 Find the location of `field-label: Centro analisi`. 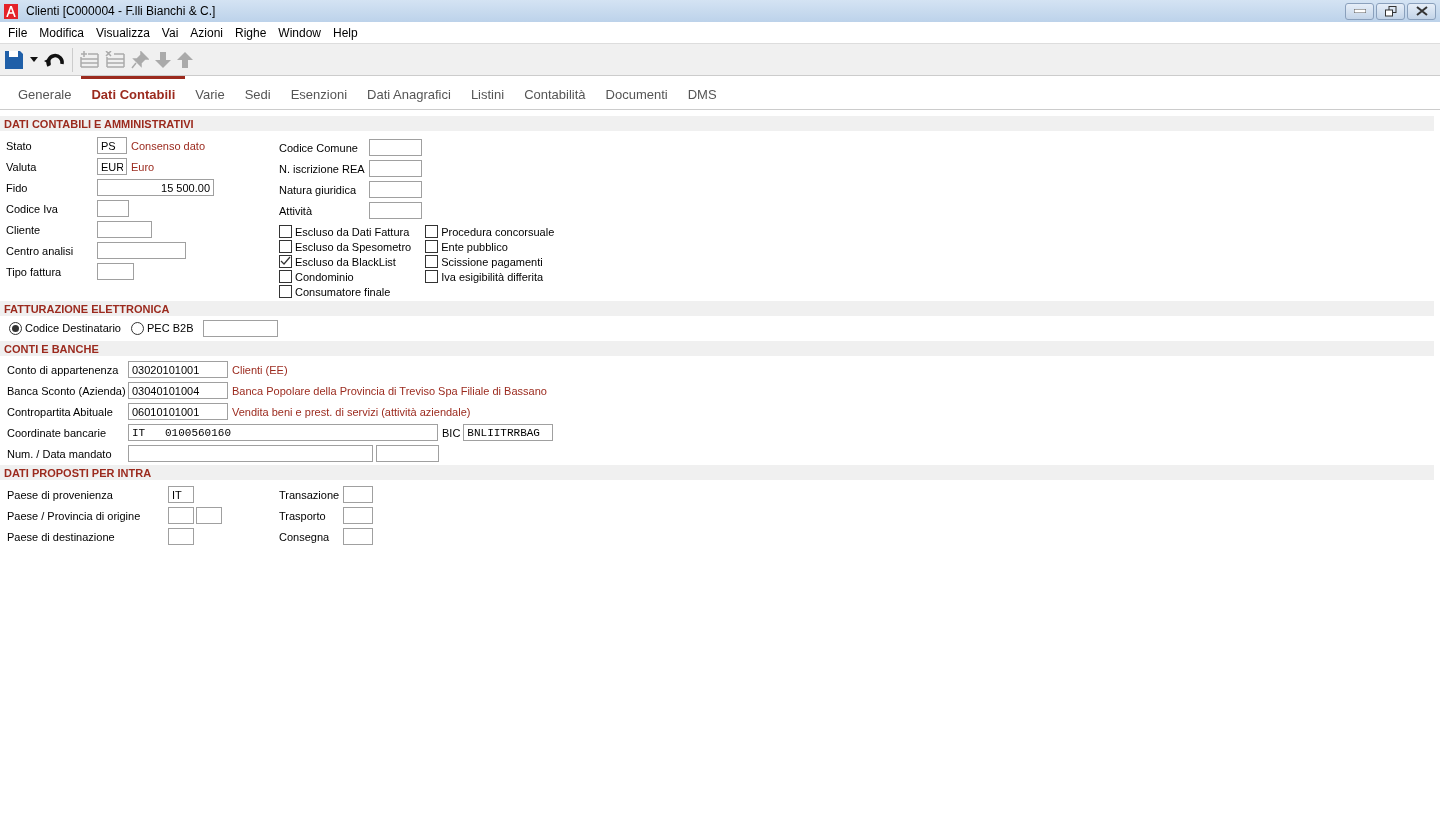

field-label: Centro analisi is located at coordinates (40, 250).